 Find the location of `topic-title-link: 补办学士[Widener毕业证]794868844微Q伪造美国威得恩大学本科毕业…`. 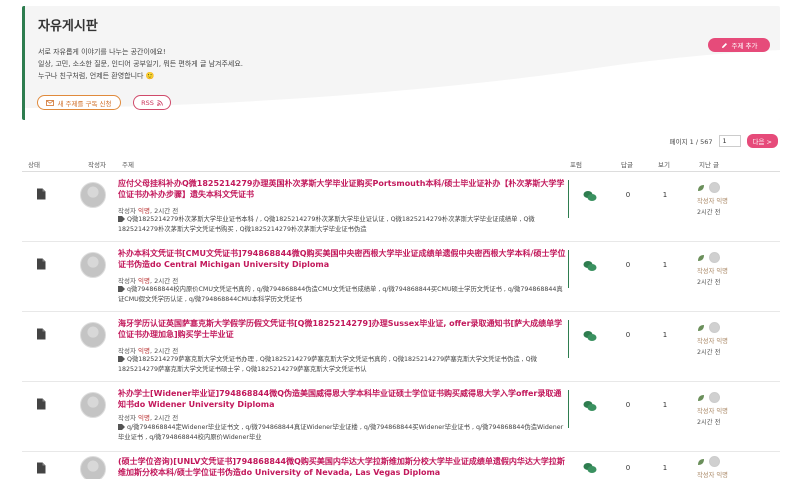

topic-title-link: 补办学士[Widener毕业证]794868844微Q伪造美国威得恩大学本科毕业… is located at coordinates (343, 399).